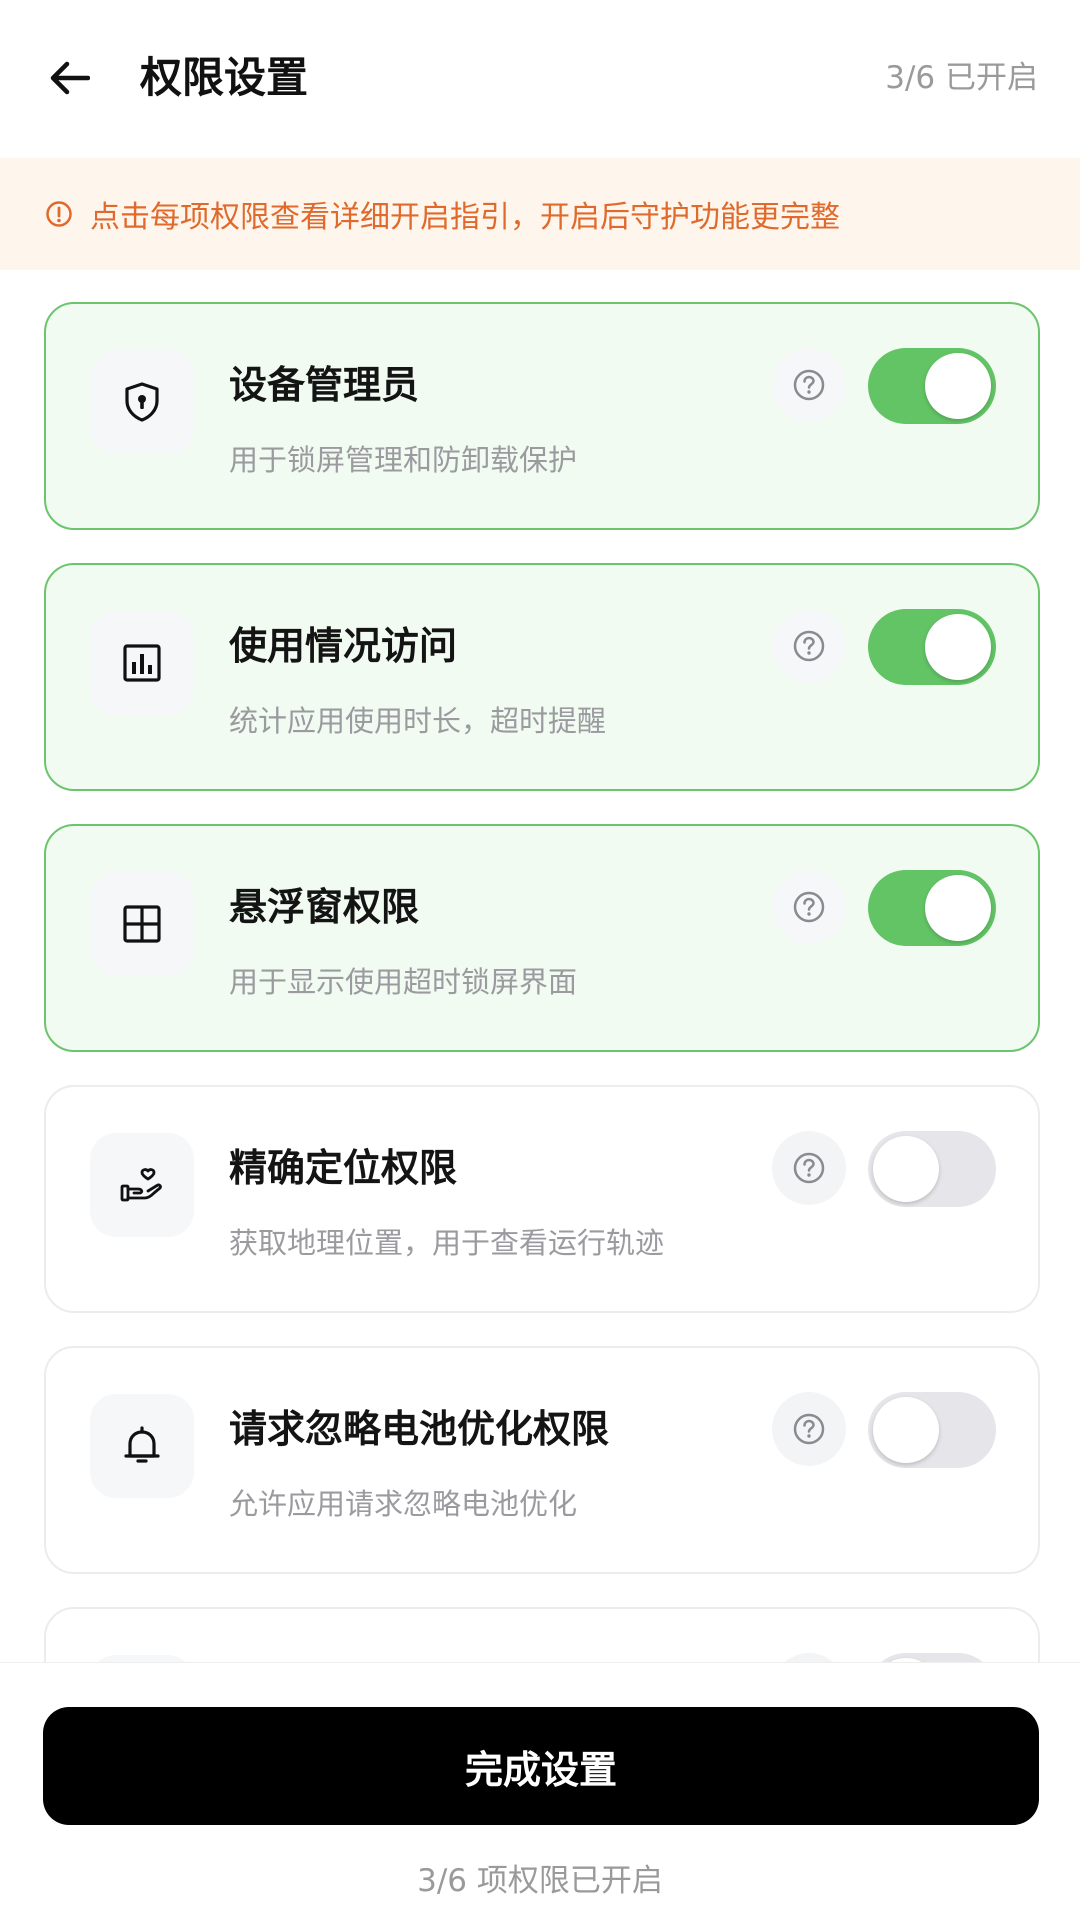  I want to click on permission-card-device-admin: 设备管理员 用于锁屏管理和防卸载保护, so click(542, 416).